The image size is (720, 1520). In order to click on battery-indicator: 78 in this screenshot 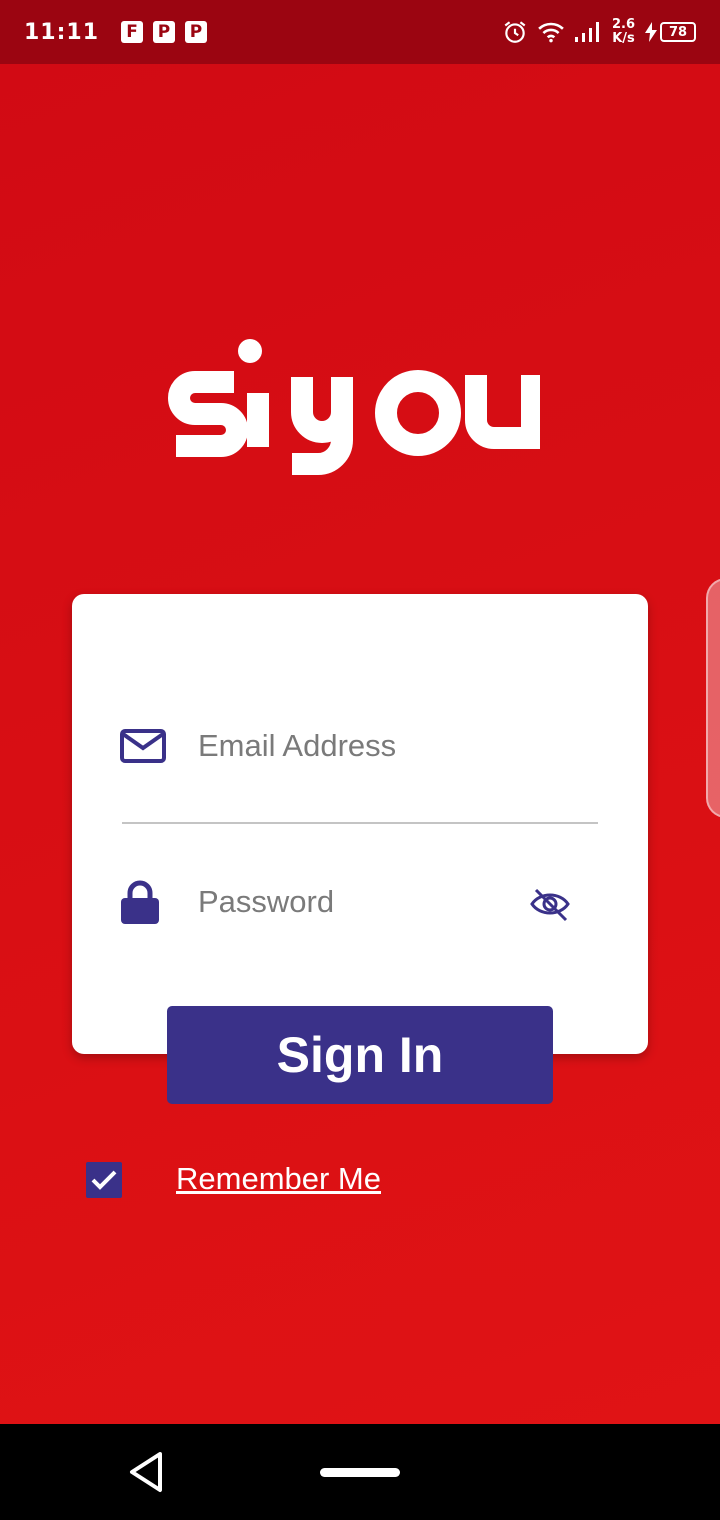, I will do `click(670, 32)`.